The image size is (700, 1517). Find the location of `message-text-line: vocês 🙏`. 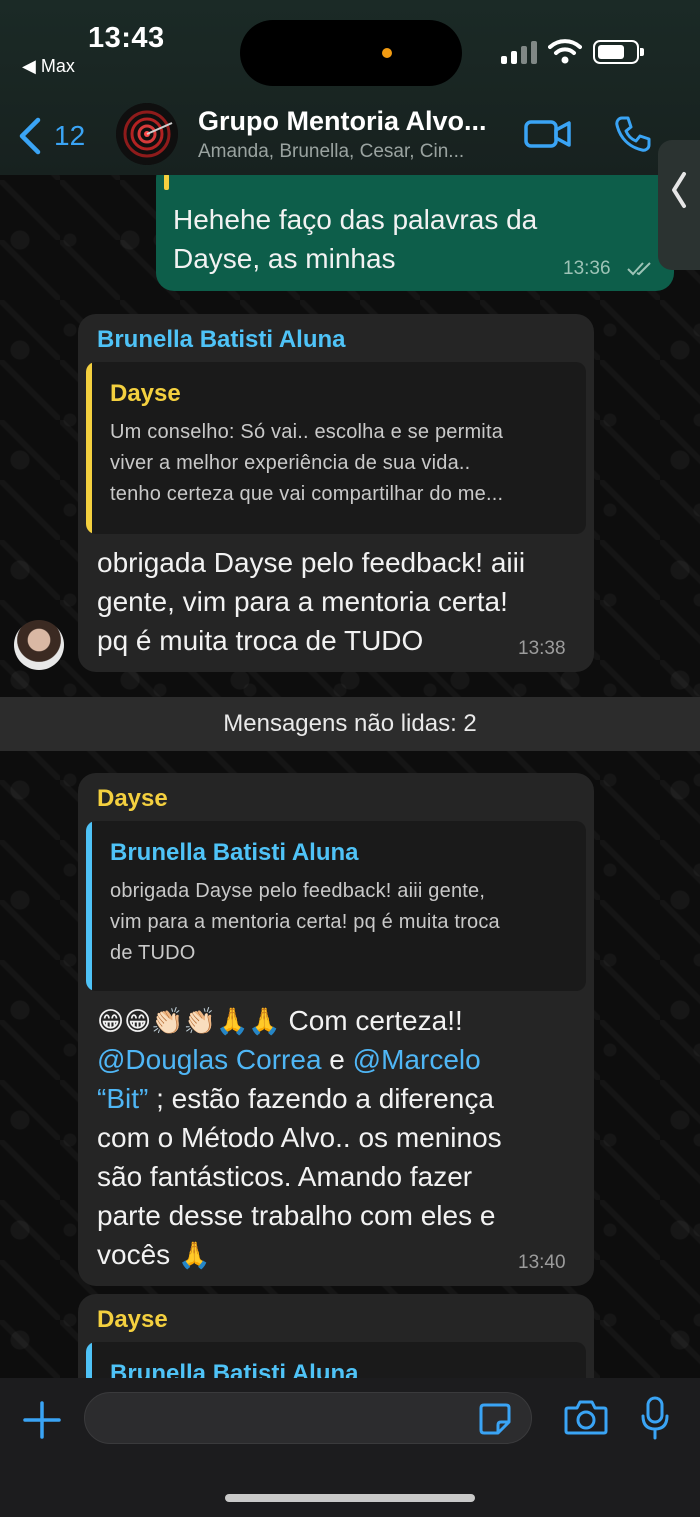

message-text-line: vocês 🙏 is located at coordinates (153, 1255).